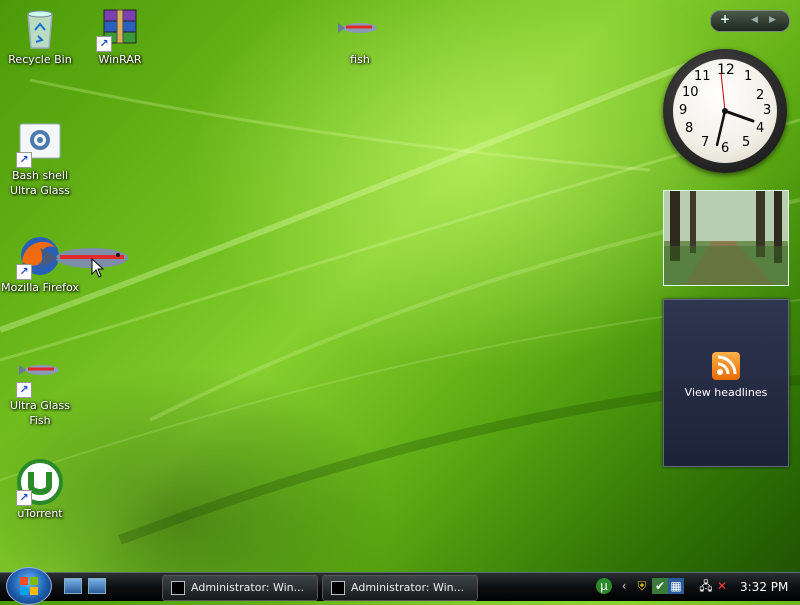 The width and height of the screenshot is (800, 605). Describe the element at coordinates (40, 183) in the screenshot. I see `desktop-icon-label: Bash shell Ultra Glass` at that location.